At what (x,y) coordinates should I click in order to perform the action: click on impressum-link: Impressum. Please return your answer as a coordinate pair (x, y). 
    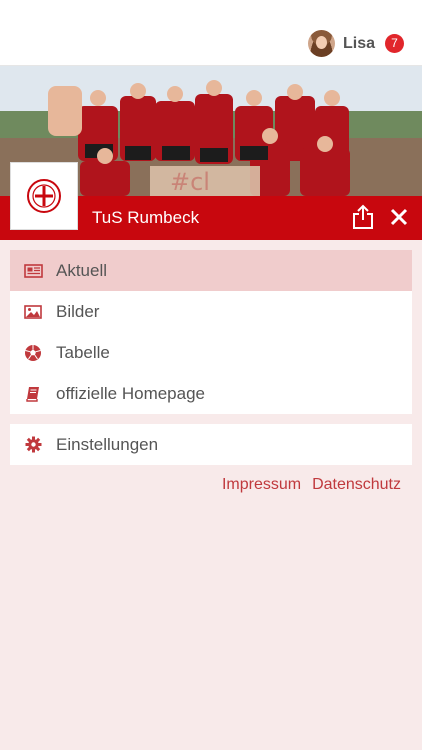
    Looking at the image, I should click on (261, 485).